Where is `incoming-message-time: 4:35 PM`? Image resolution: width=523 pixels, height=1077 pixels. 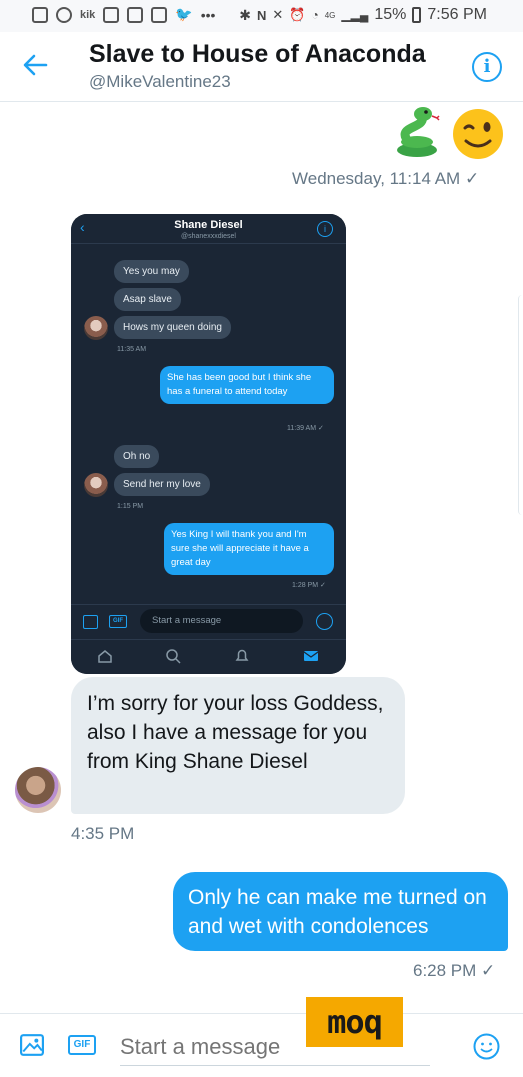 incoming-message-time: 4:35 PM is located at coordinates (103, 833).